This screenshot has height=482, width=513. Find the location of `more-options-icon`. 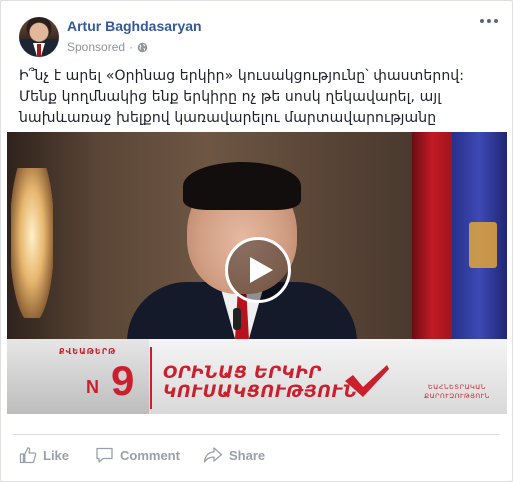

more-options-icon is located at coordinates (489, 21).